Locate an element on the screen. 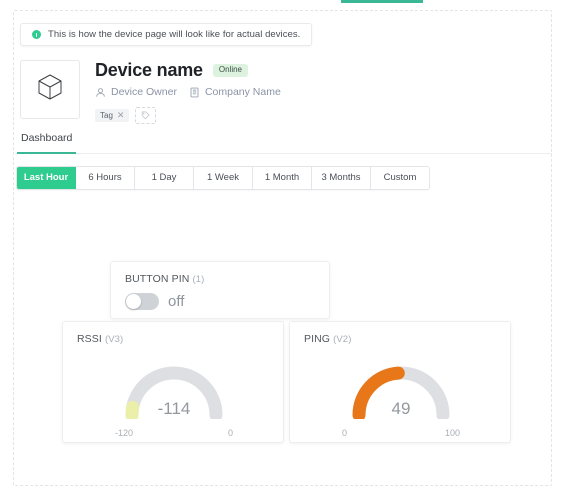 The image size is (566, 500). section-tabs: Dashboard is located at coordinates (283, 143).